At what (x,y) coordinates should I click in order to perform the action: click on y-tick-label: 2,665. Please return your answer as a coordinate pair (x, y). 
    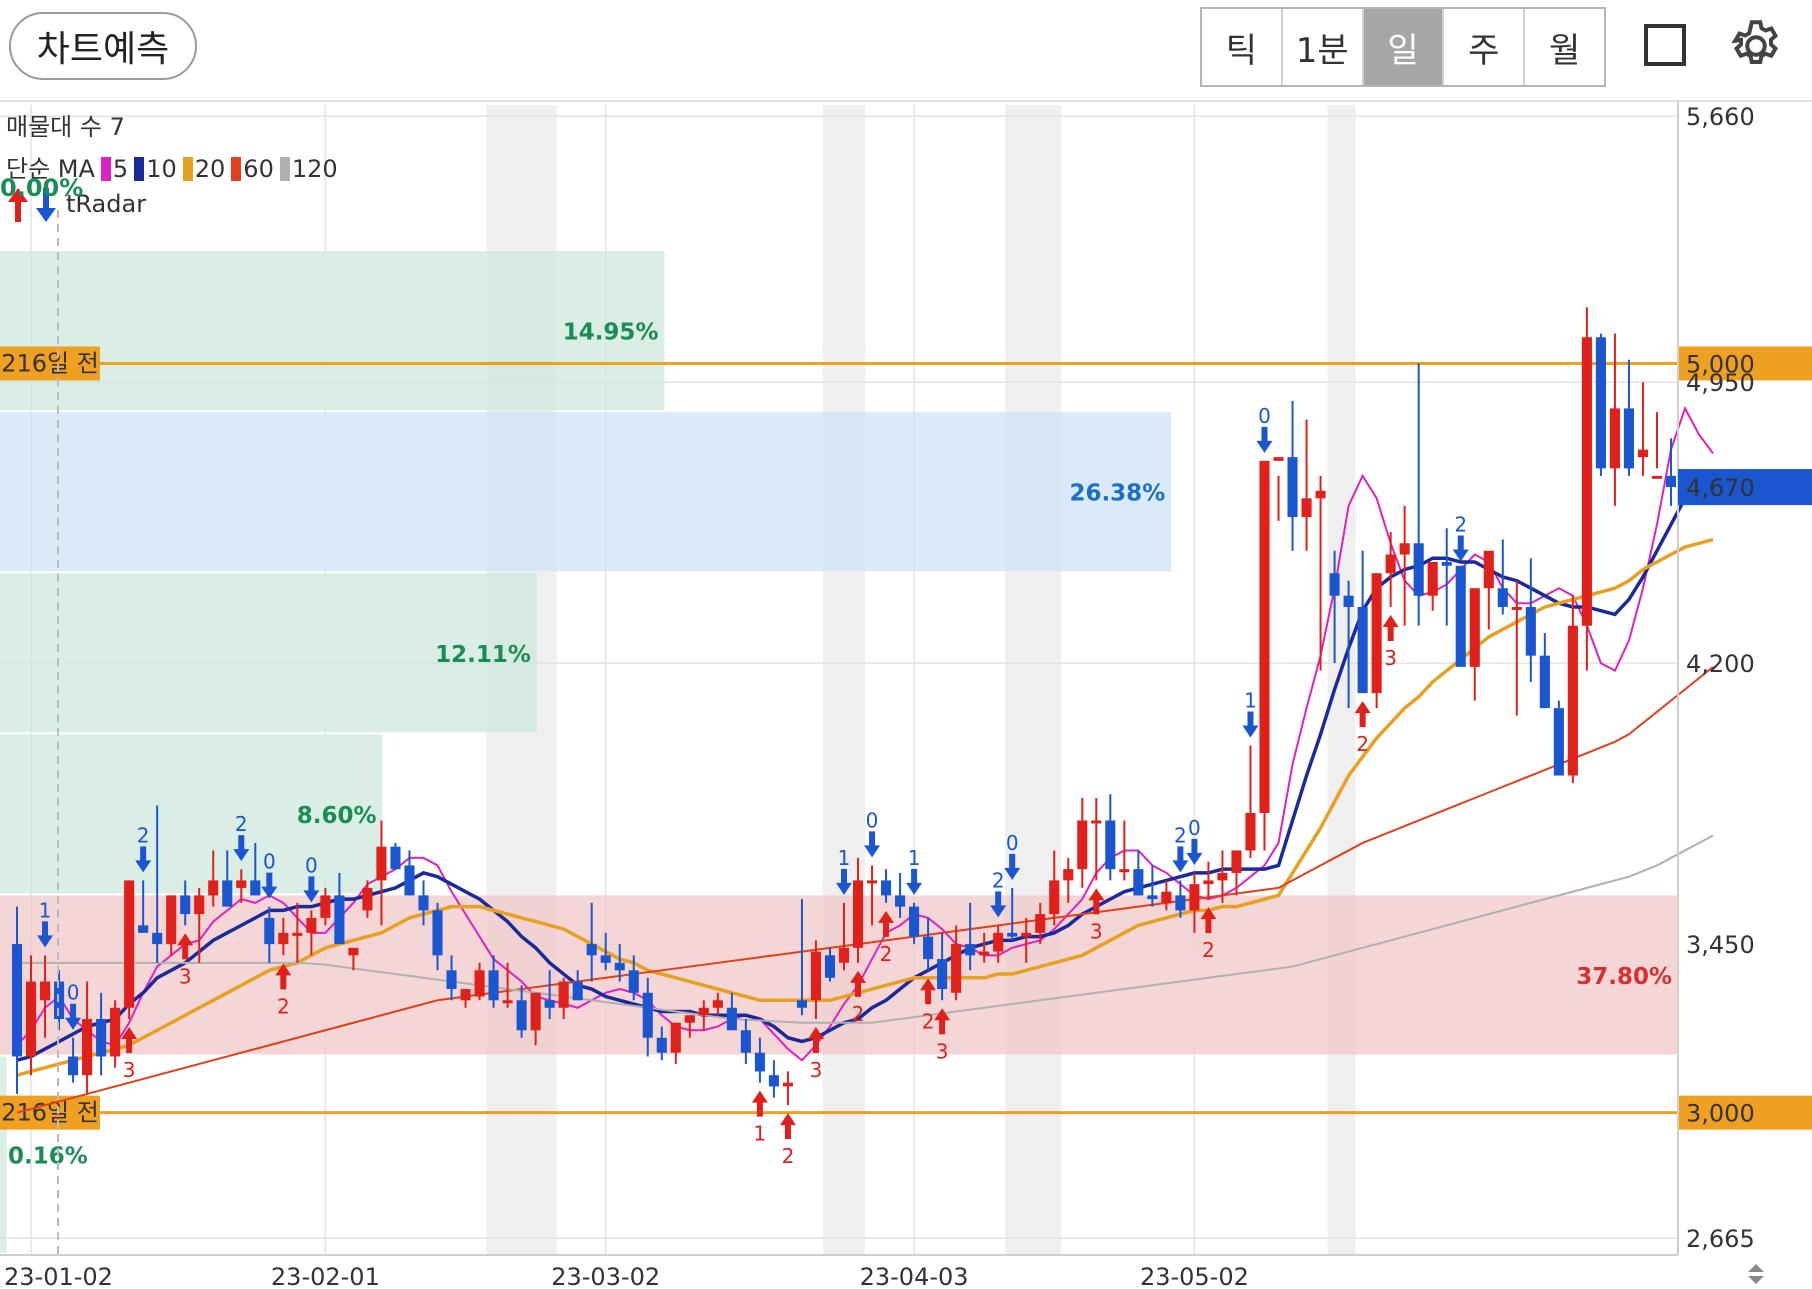
    Looking at the image, I should click on (1720, 1239).